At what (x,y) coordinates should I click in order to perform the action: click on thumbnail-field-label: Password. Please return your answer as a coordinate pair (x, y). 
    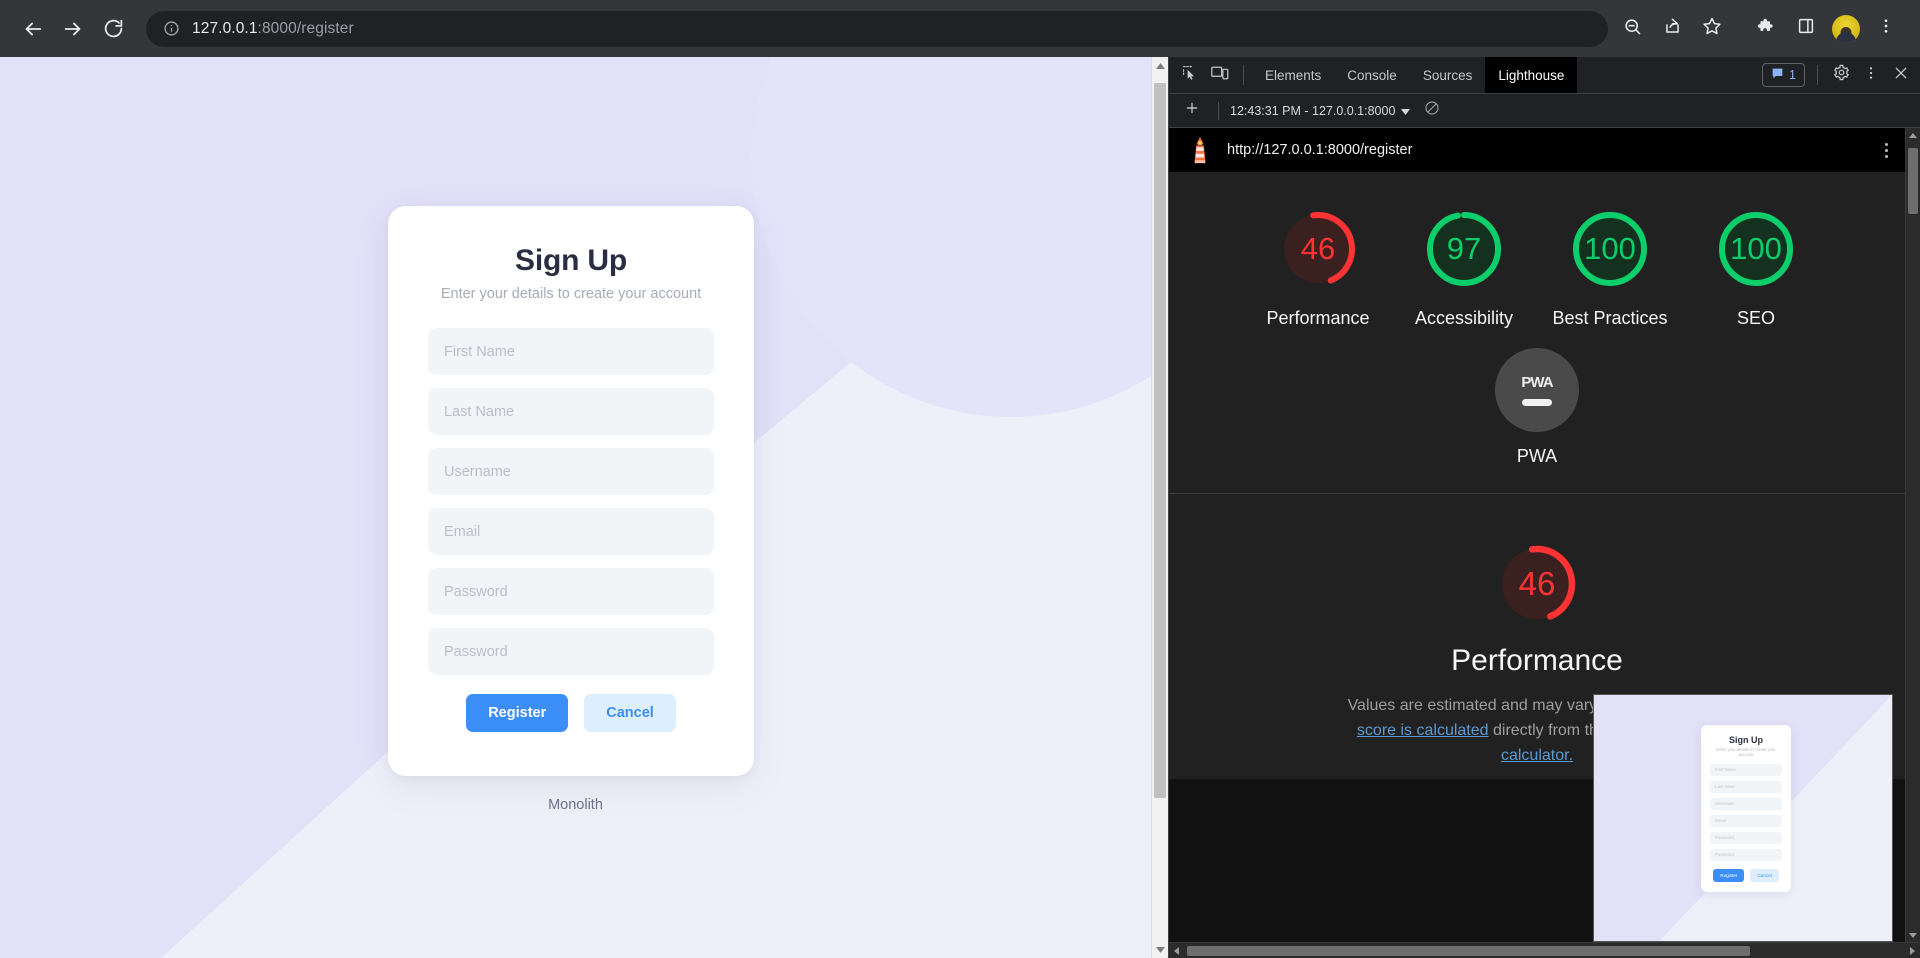
    Looking at the image, I should click on (1724, 838).